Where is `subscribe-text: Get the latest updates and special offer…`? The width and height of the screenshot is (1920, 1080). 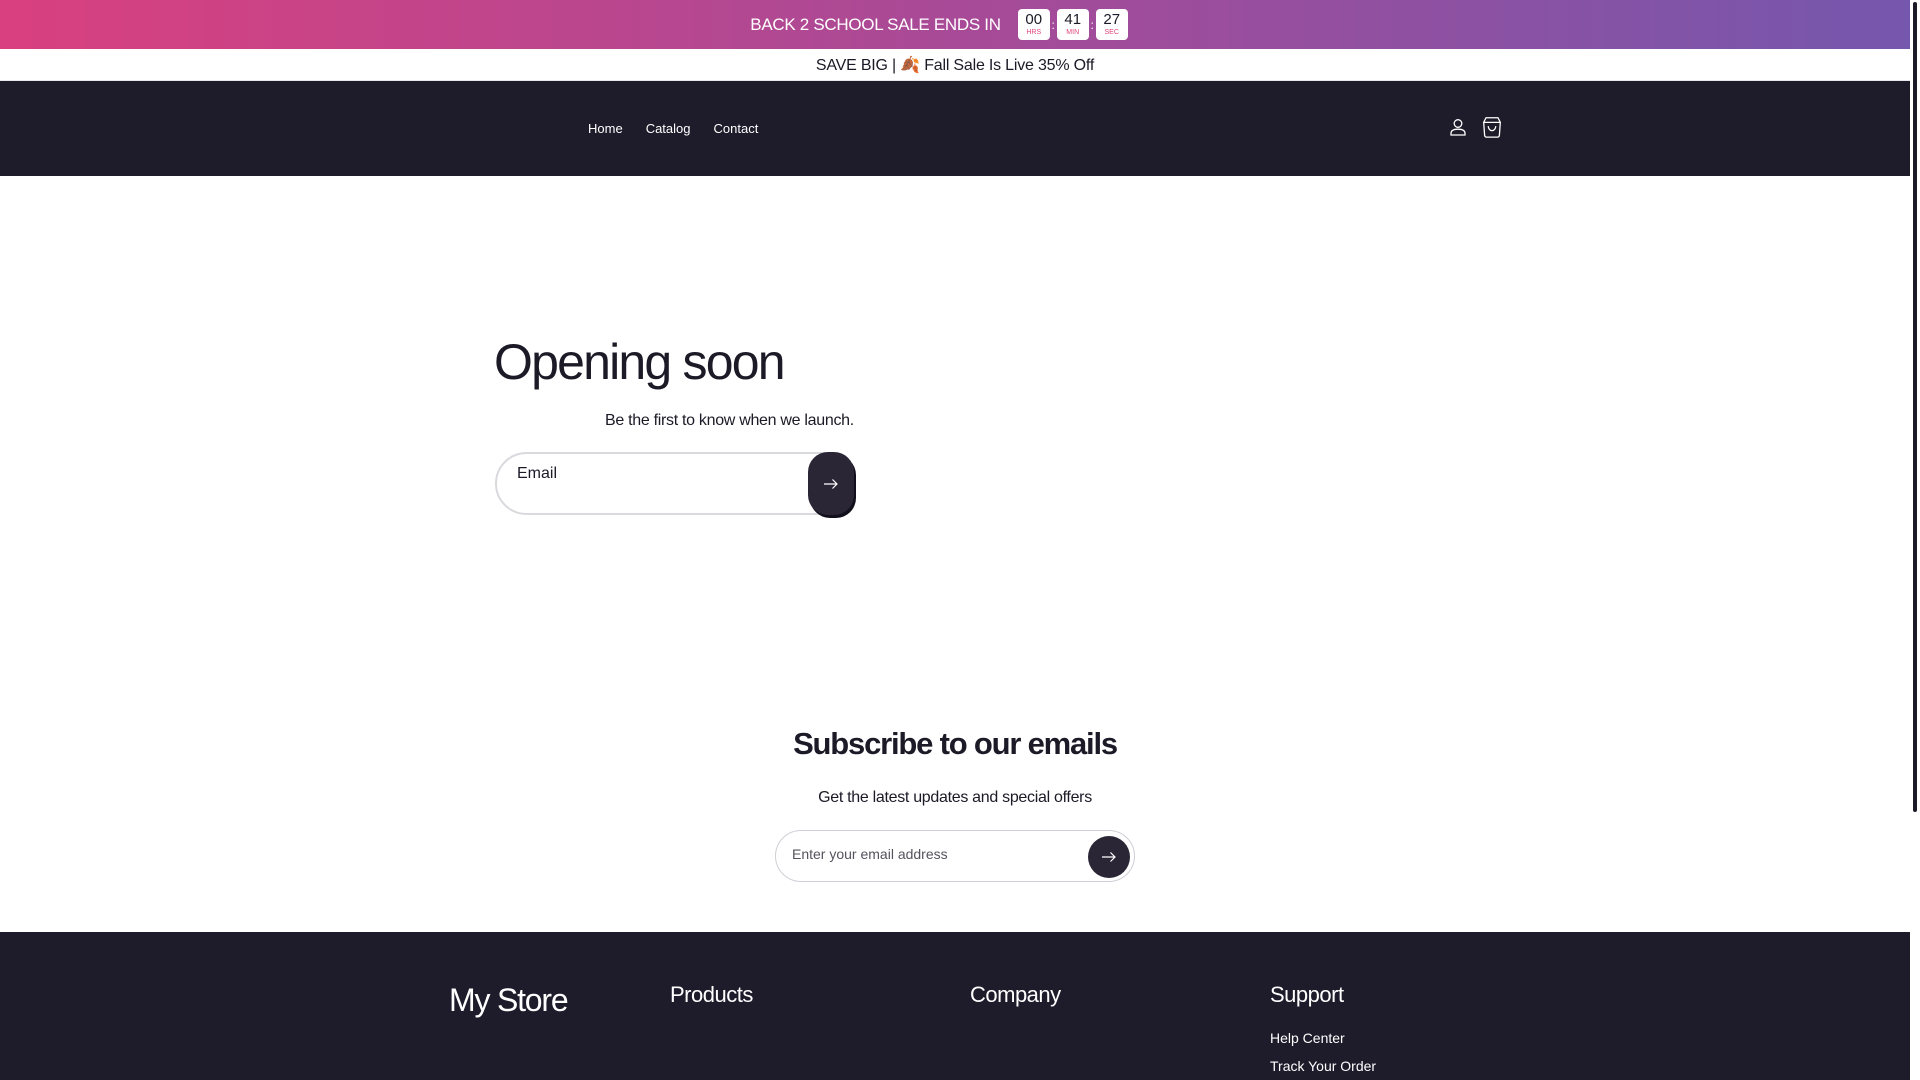
subscribe-text: Get the latest updates and special offer… is located at coordinates (955, 797).